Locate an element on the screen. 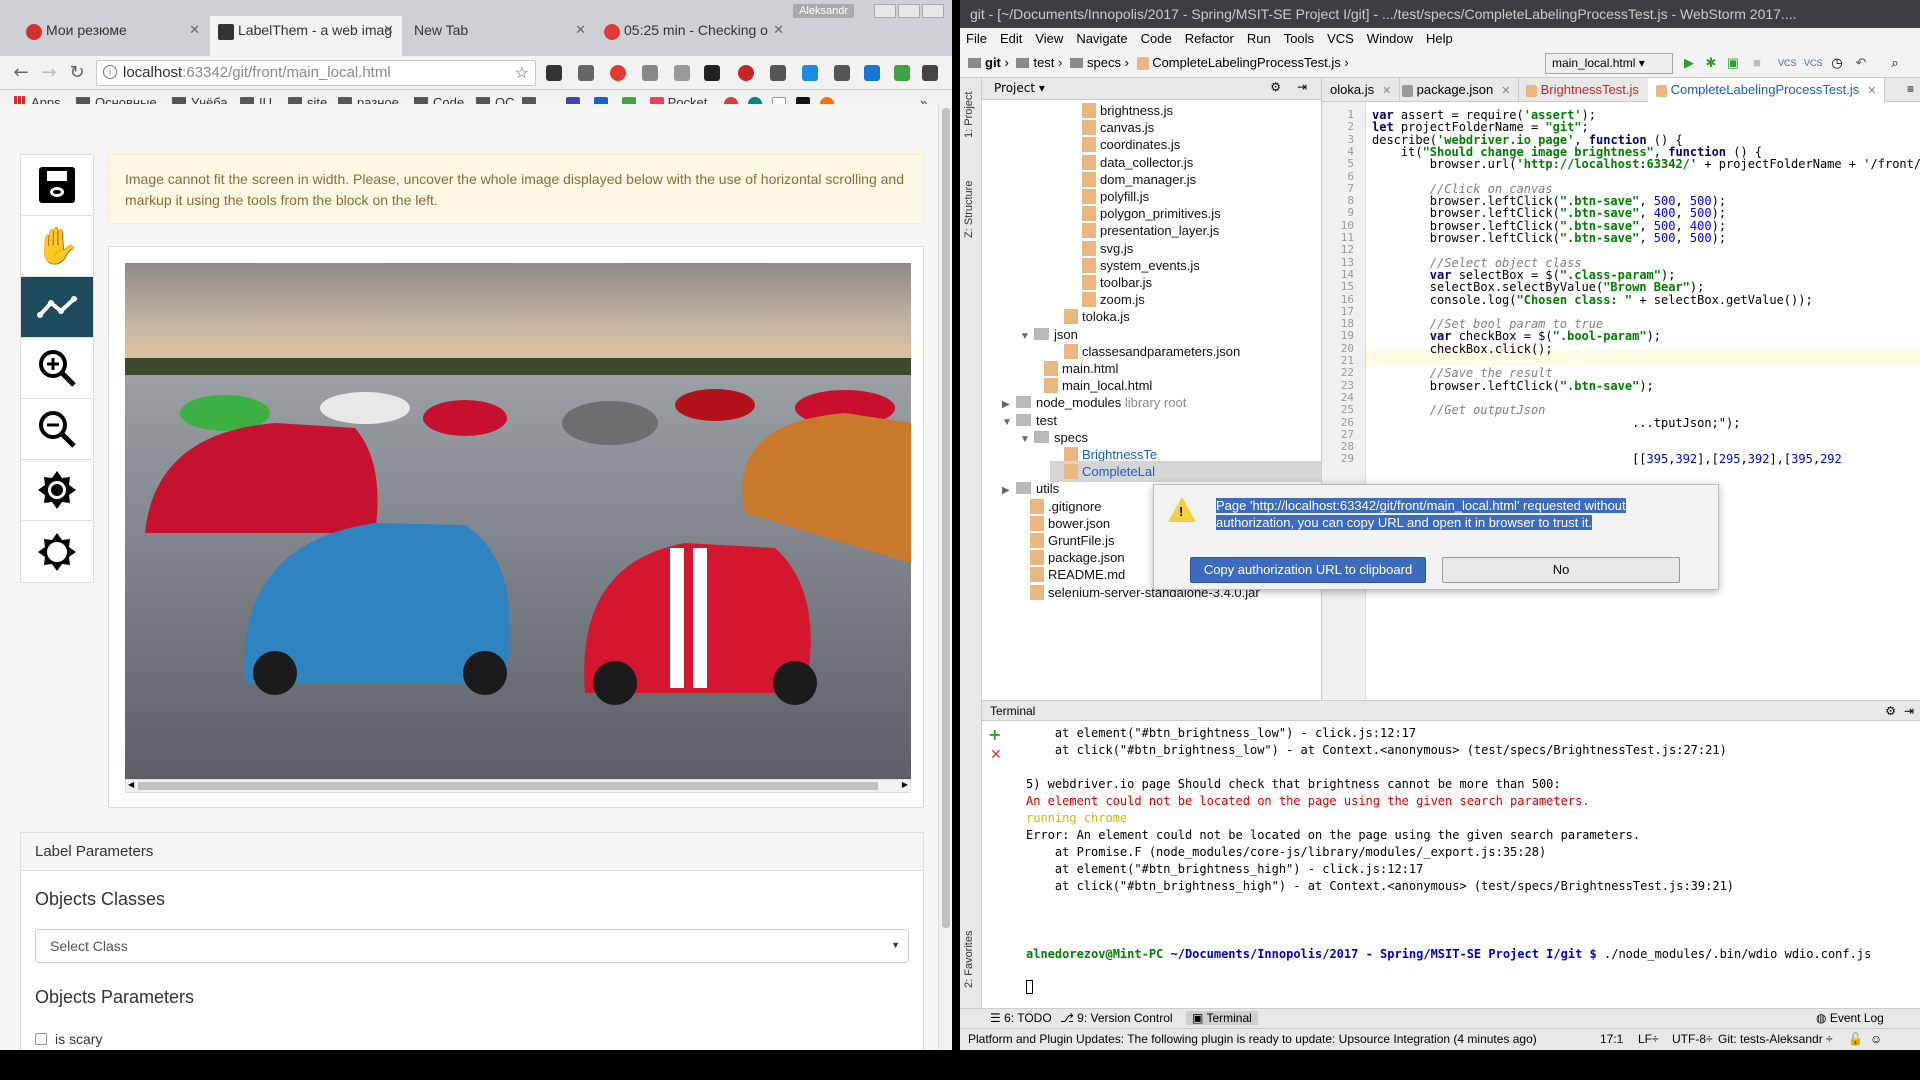 Image resolution: width=1920 pixels, height=1080 pixels. menu-navigate: Navigate is located at coordinates (1101, 38).